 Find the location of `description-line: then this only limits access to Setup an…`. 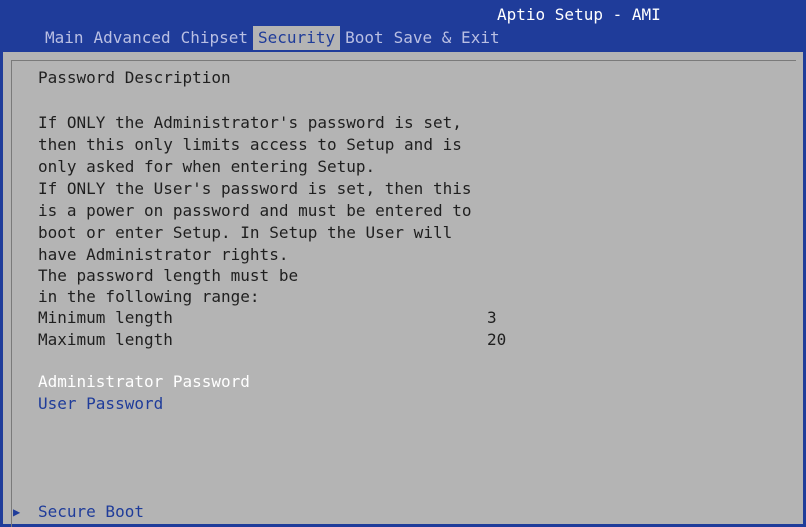

description-line: then this only limits access to Setup an… is located at coordinates (250, 144).